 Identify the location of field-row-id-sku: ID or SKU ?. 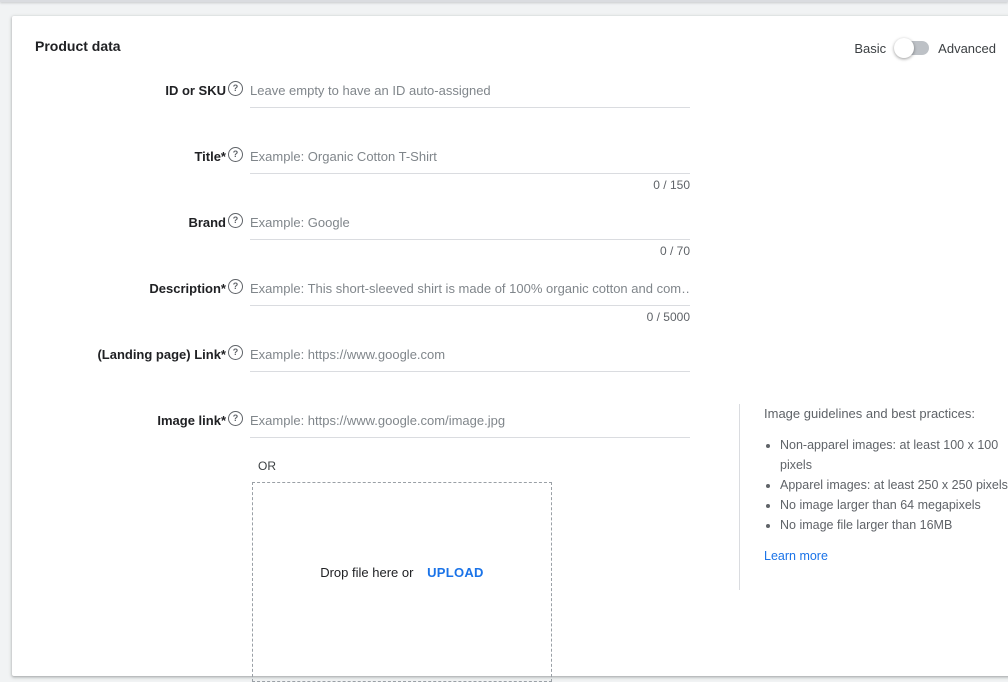
(362, 94).